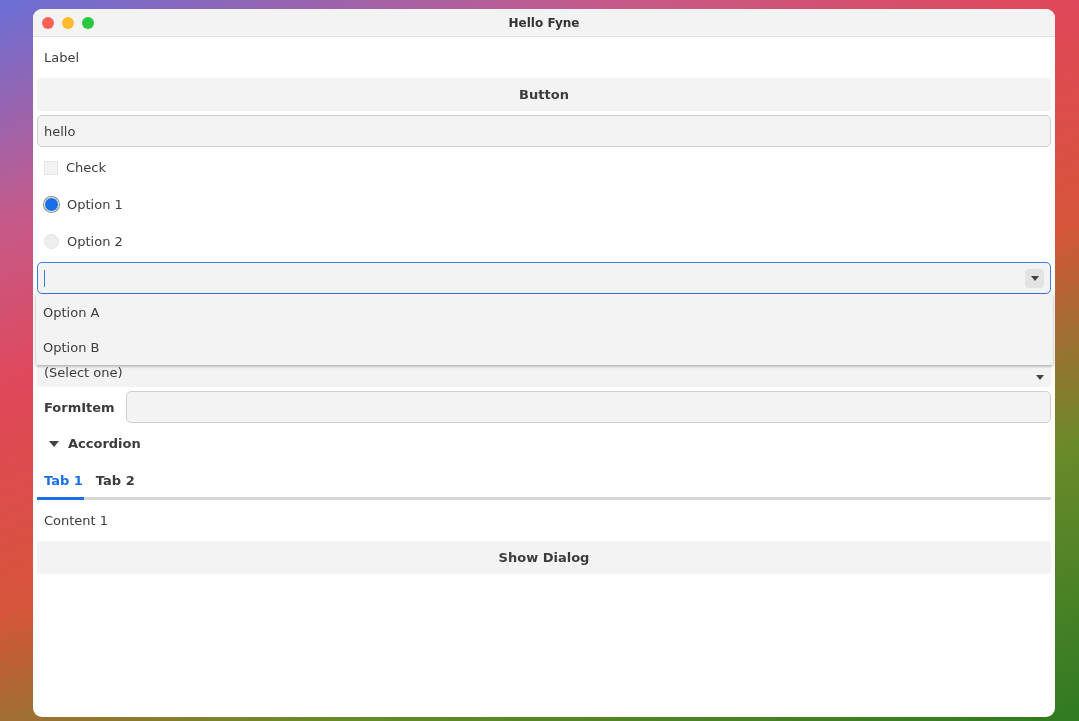 The height and width of the screenshot is (721, 1079). What do you see at coordinates (60, 498) in the screenshot?
I see `tab-indicator` at bounding box center [60, 498].